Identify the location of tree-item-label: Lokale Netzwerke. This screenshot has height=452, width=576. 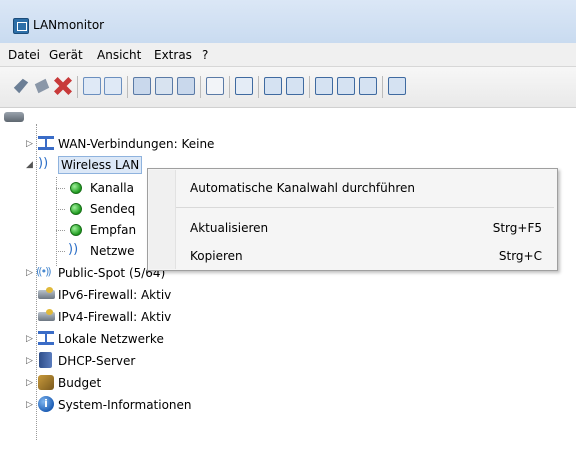
(111, 339).